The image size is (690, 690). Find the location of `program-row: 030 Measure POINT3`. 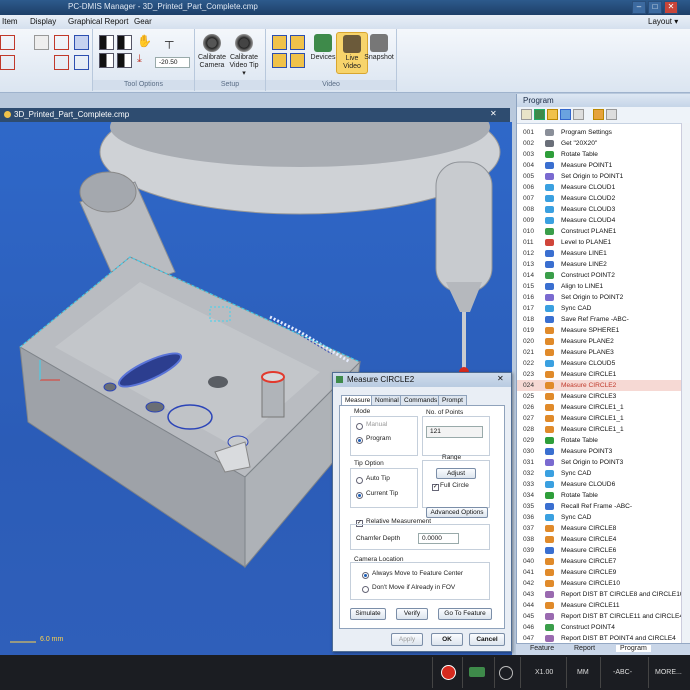

program-row: 030 Measure POINT3 is located at coordinates (599, 451).